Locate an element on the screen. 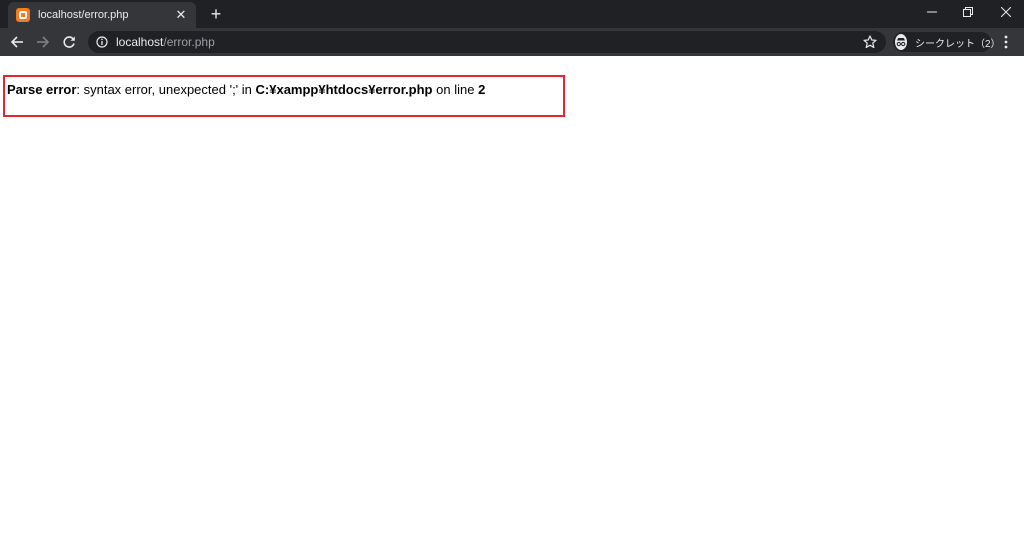 This screenshot has height=544, width=1024. reload-icon is located at coordinates (69, 42).